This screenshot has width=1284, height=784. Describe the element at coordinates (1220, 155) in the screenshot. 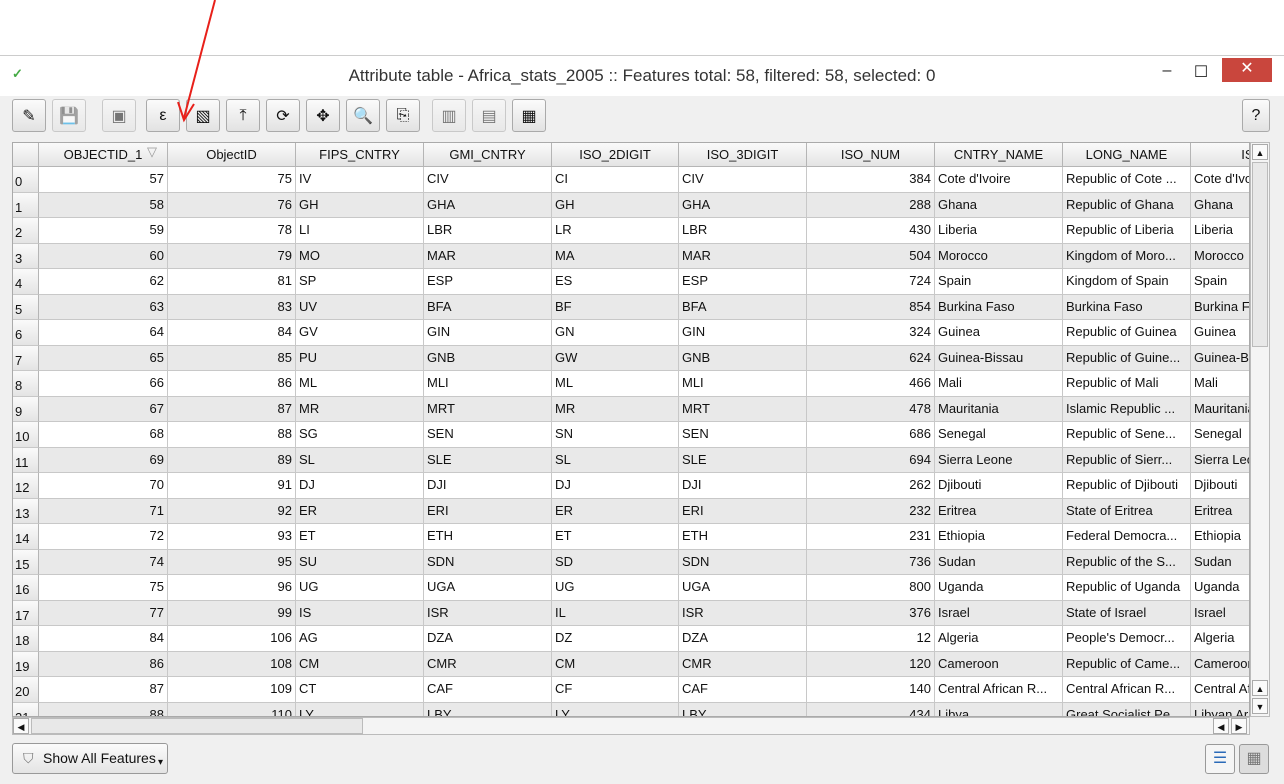

I see `column-header: ISOSH` at that location.